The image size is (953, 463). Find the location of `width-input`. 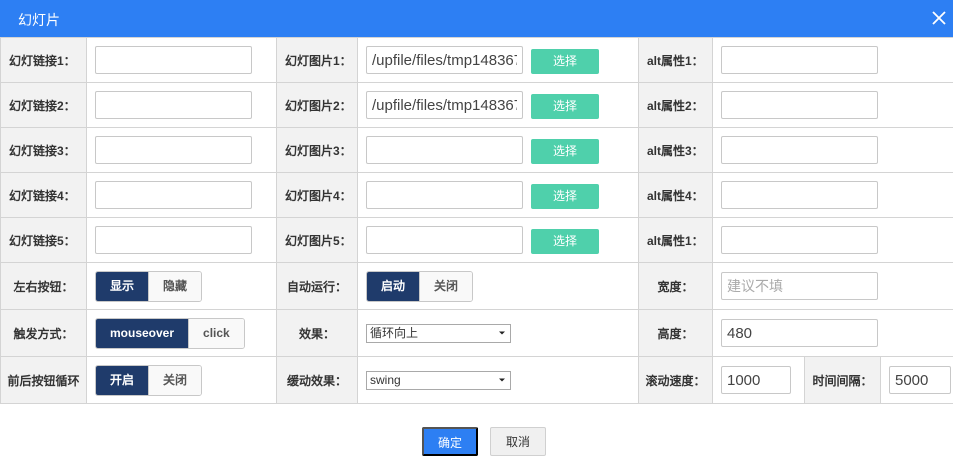

width-input is located at coordinates (799, 286).